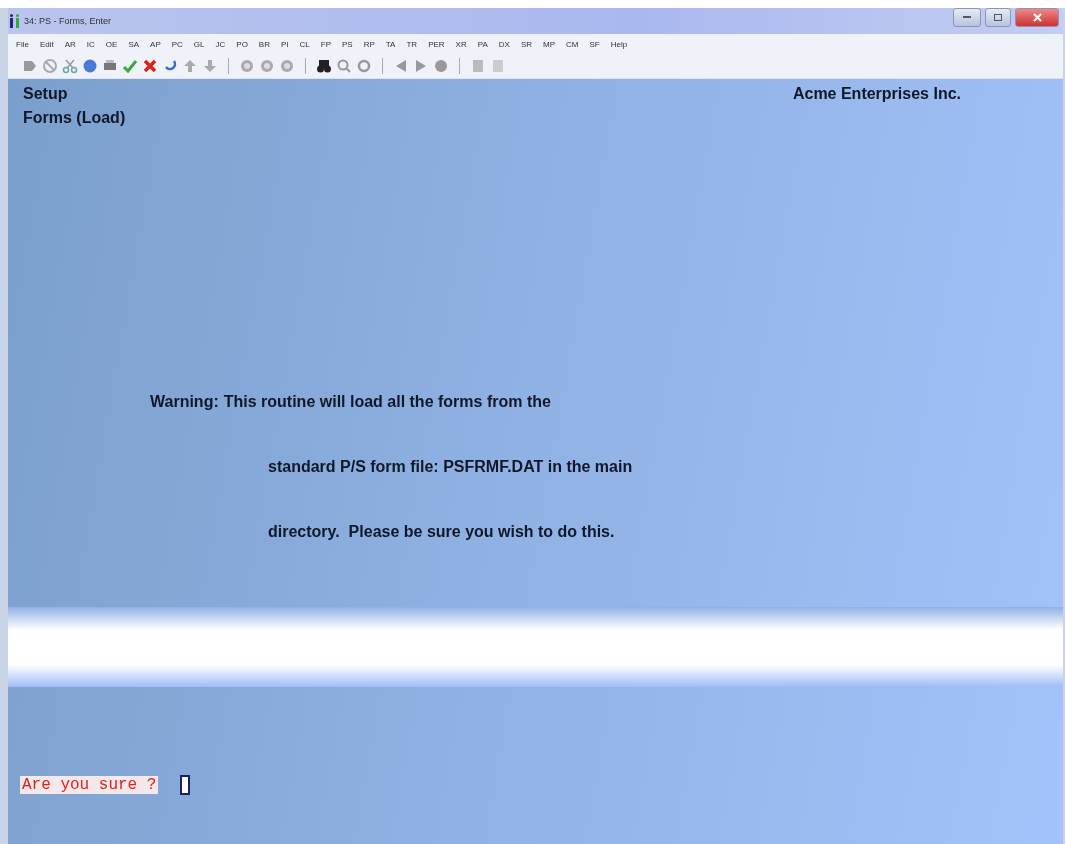 This screenshot has height=844, width=1065. What do you see at coordinates (436, 44) in the screenshot?
I see `menu-item: PER` at bounding box center [436, 44].